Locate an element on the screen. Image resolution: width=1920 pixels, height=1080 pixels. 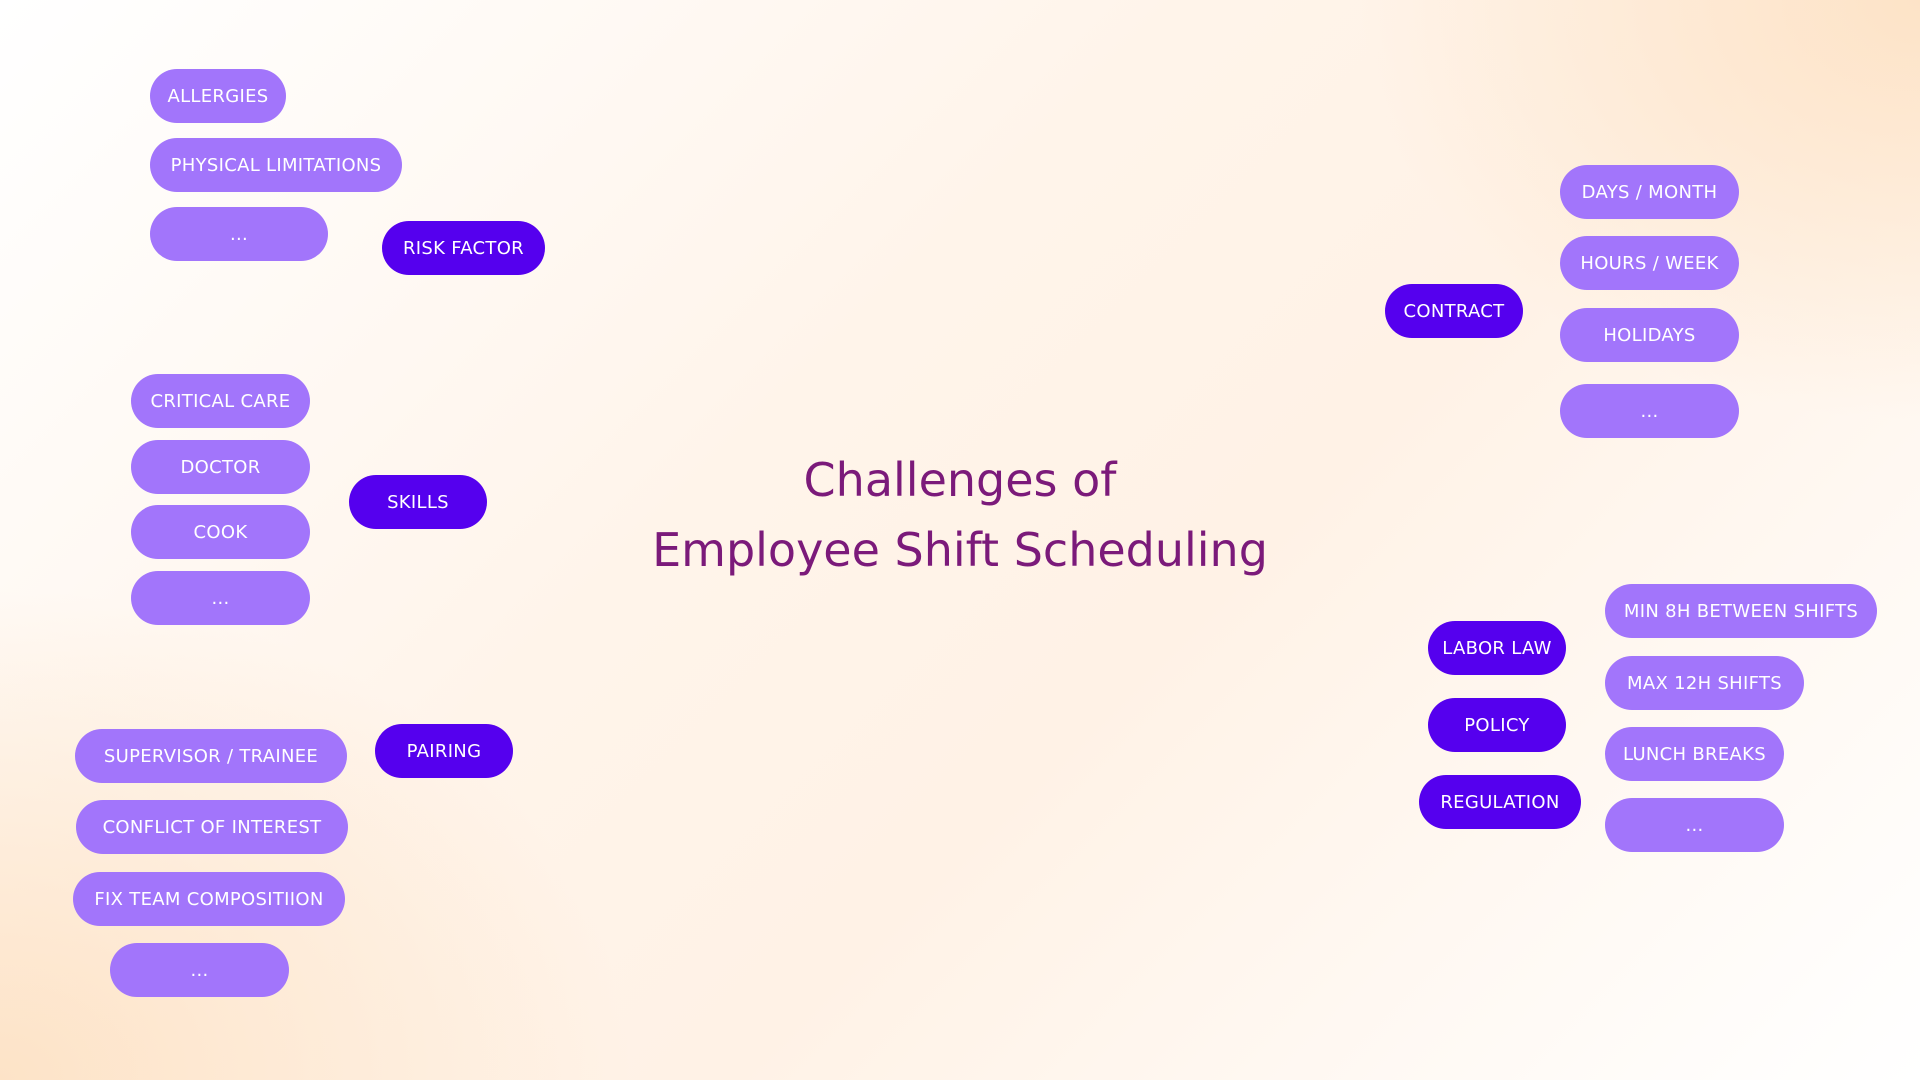
leaf-physical-limitations: PHYSICAL LIMITATIONS is located at coordinates (276, 165).